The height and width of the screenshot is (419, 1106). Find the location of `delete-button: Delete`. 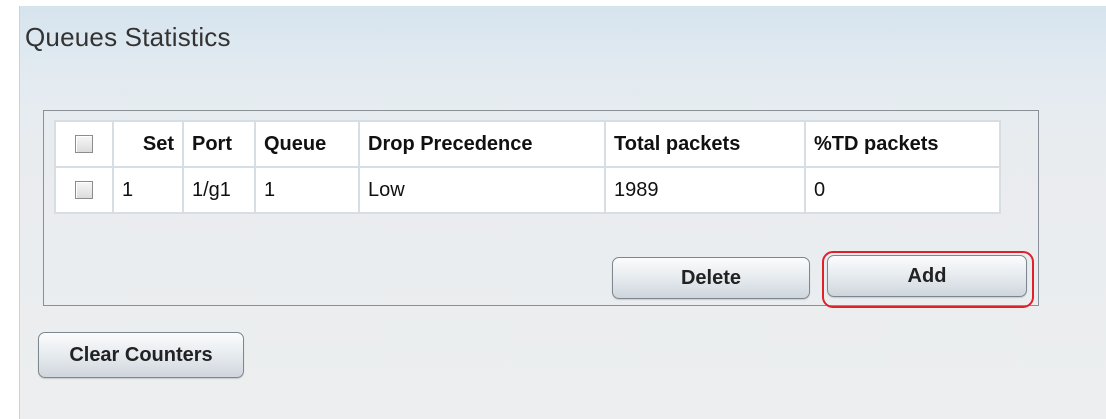

delete-button: Delete is located at coordinates (711, 278).